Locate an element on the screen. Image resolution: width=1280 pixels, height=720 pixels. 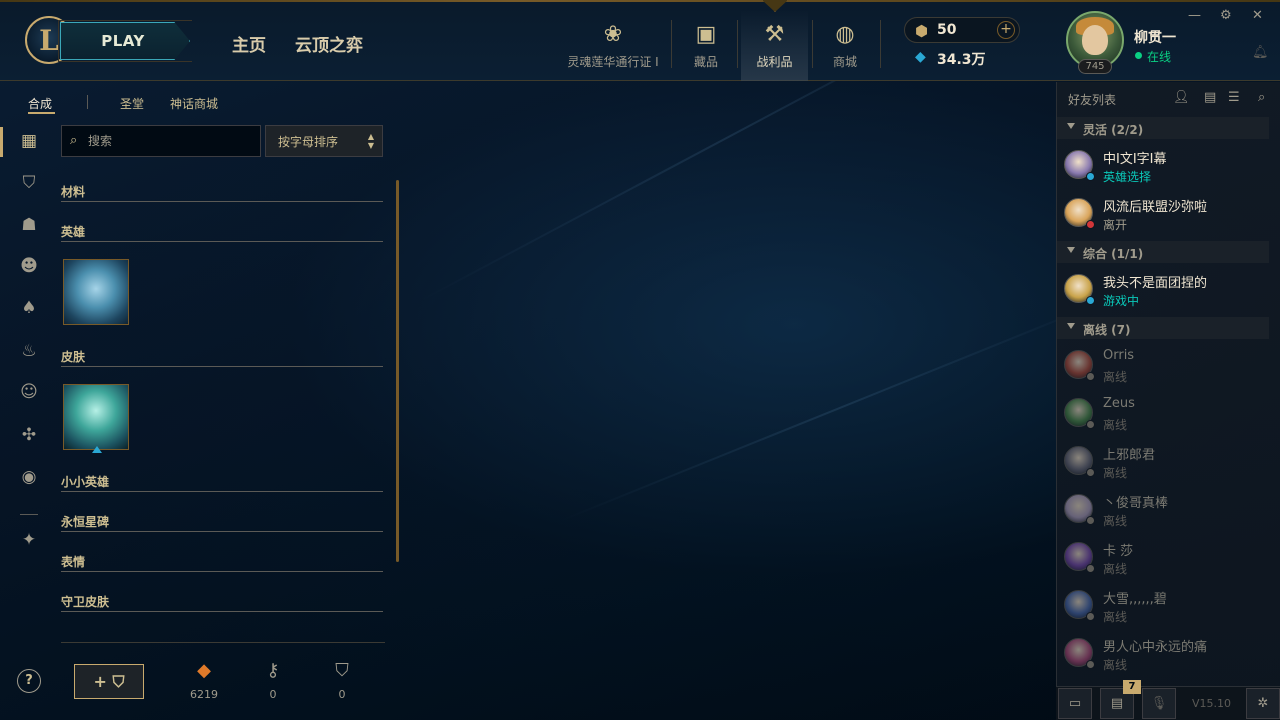
group-offline: 离线 (7) is located at coordinates (1163, 328).